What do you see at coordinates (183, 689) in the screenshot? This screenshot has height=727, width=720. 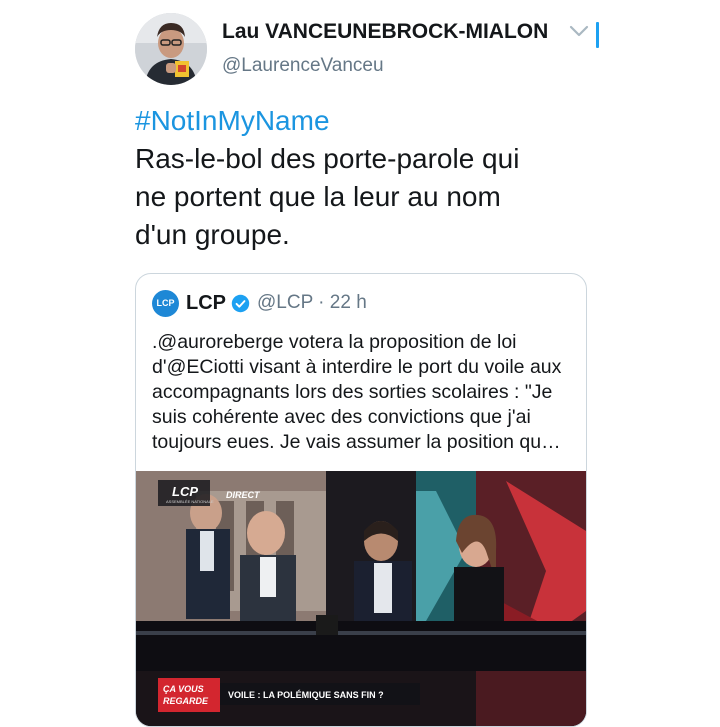 I see `show-name-line1: ÇA VOUS` at bounding box center [183, 689].